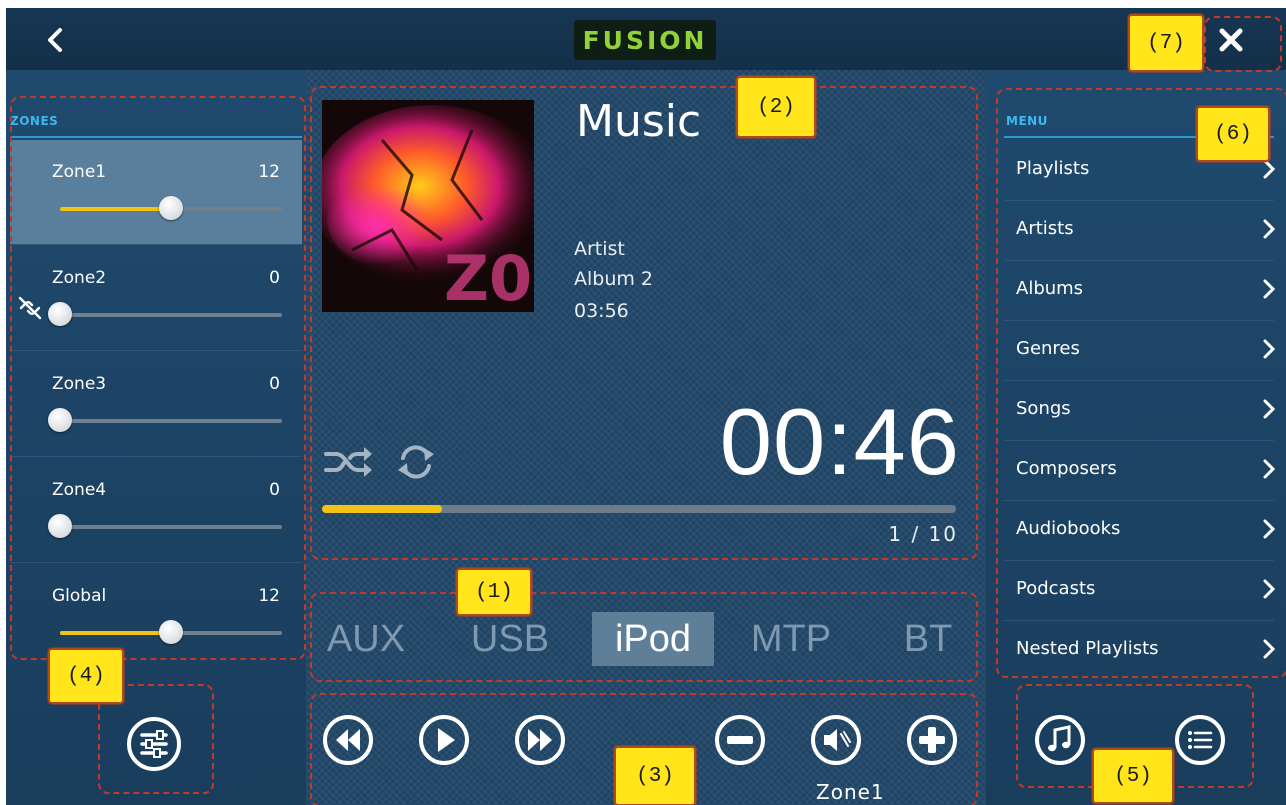  What do you see at coordinates (791, 639) in the screenshot?
I see `source-mtp: MTP` at bounding box center [791, 639].